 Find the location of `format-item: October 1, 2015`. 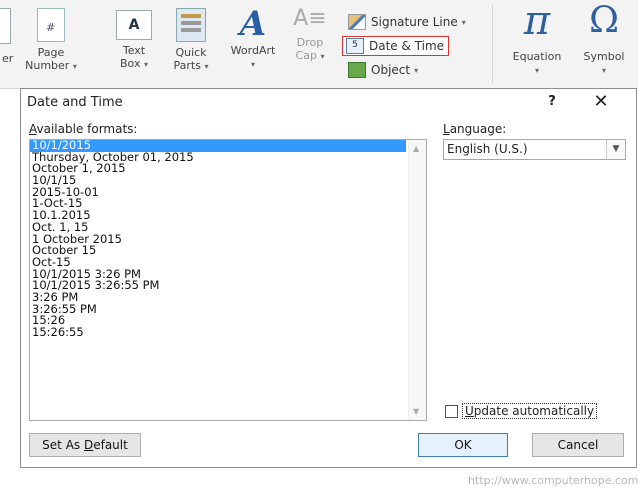

format-item: October 1, 2015 is located at coordinates (218, 169).